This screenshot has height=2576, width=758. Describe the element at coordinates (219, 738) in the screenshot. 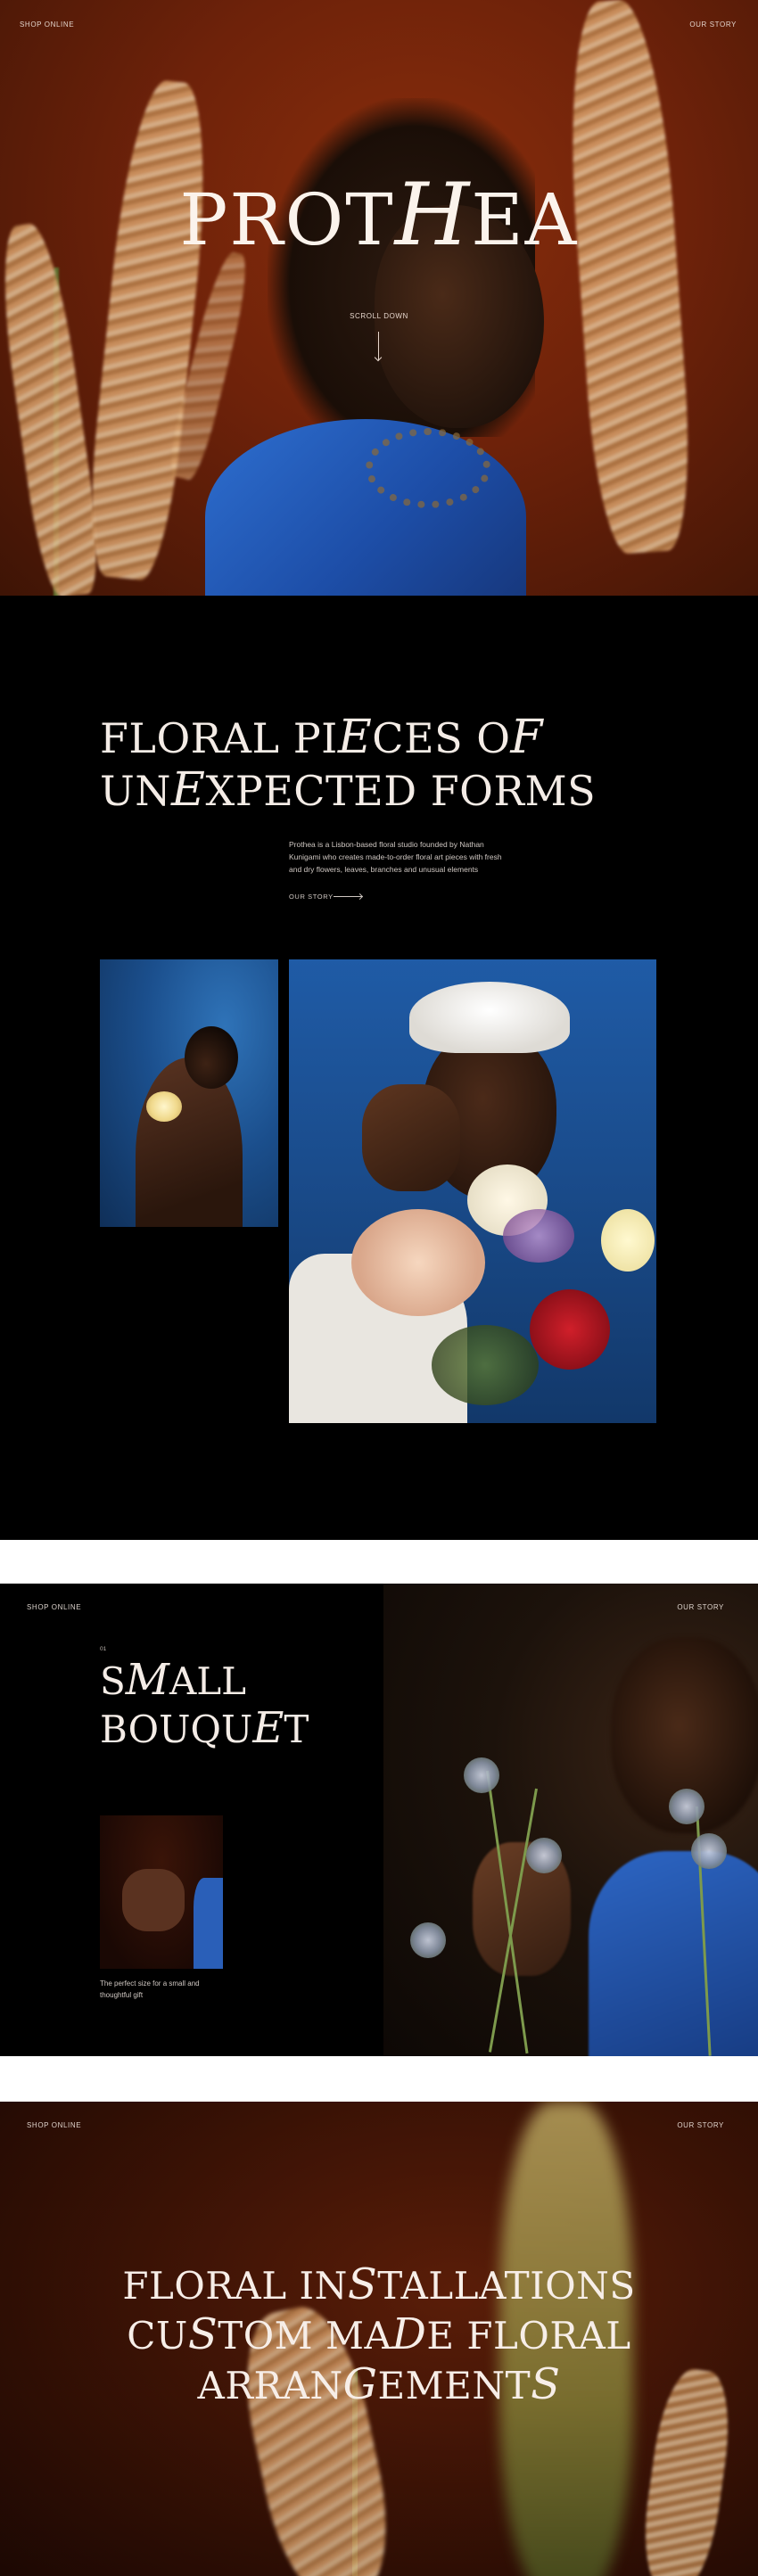

I see `heading-text: FLORAL PI` at that location.